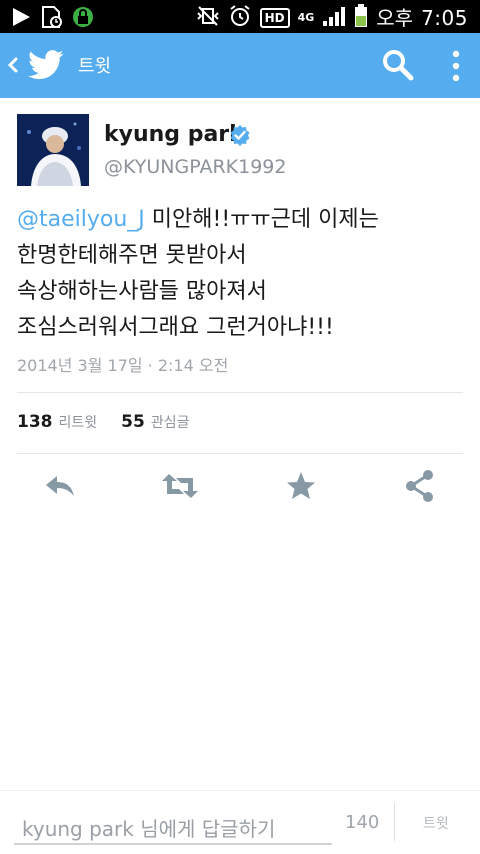  I want to click on character-count: 140, so click(362, 822).